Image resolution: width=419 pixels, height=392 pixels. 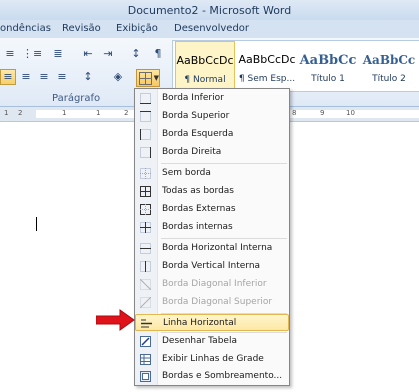 I want to click on menu-item-label: Todas as bordas, so click(x=198, y=191).